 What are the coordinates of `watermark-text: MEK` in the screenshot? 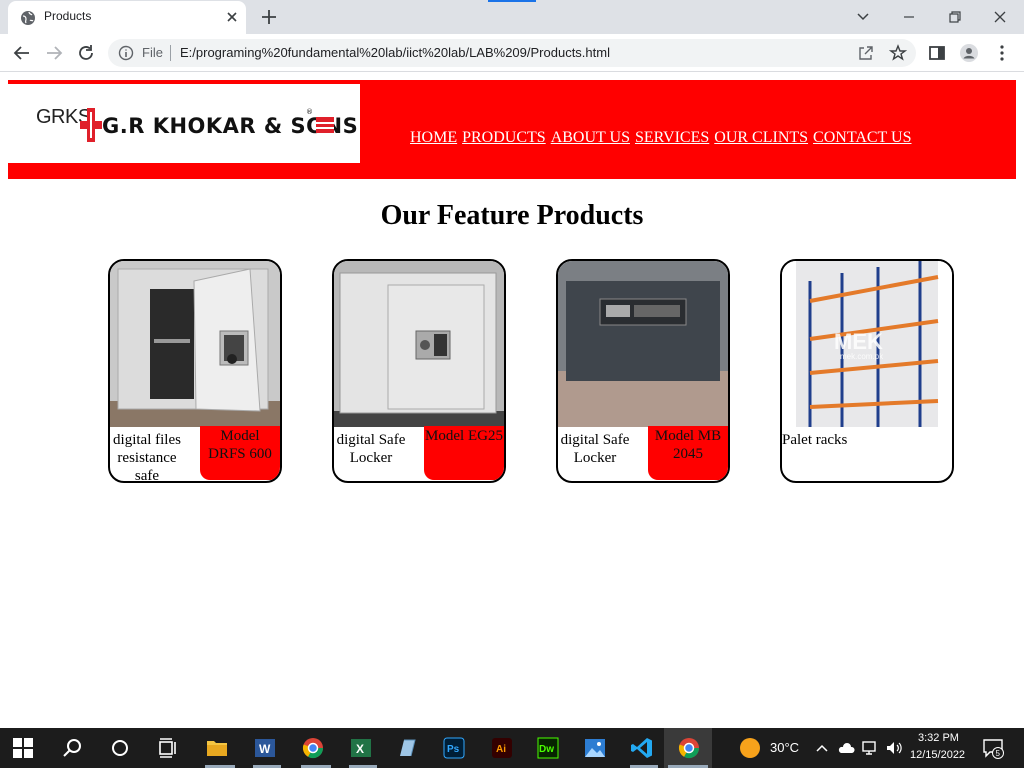 It's located at (858, 341).